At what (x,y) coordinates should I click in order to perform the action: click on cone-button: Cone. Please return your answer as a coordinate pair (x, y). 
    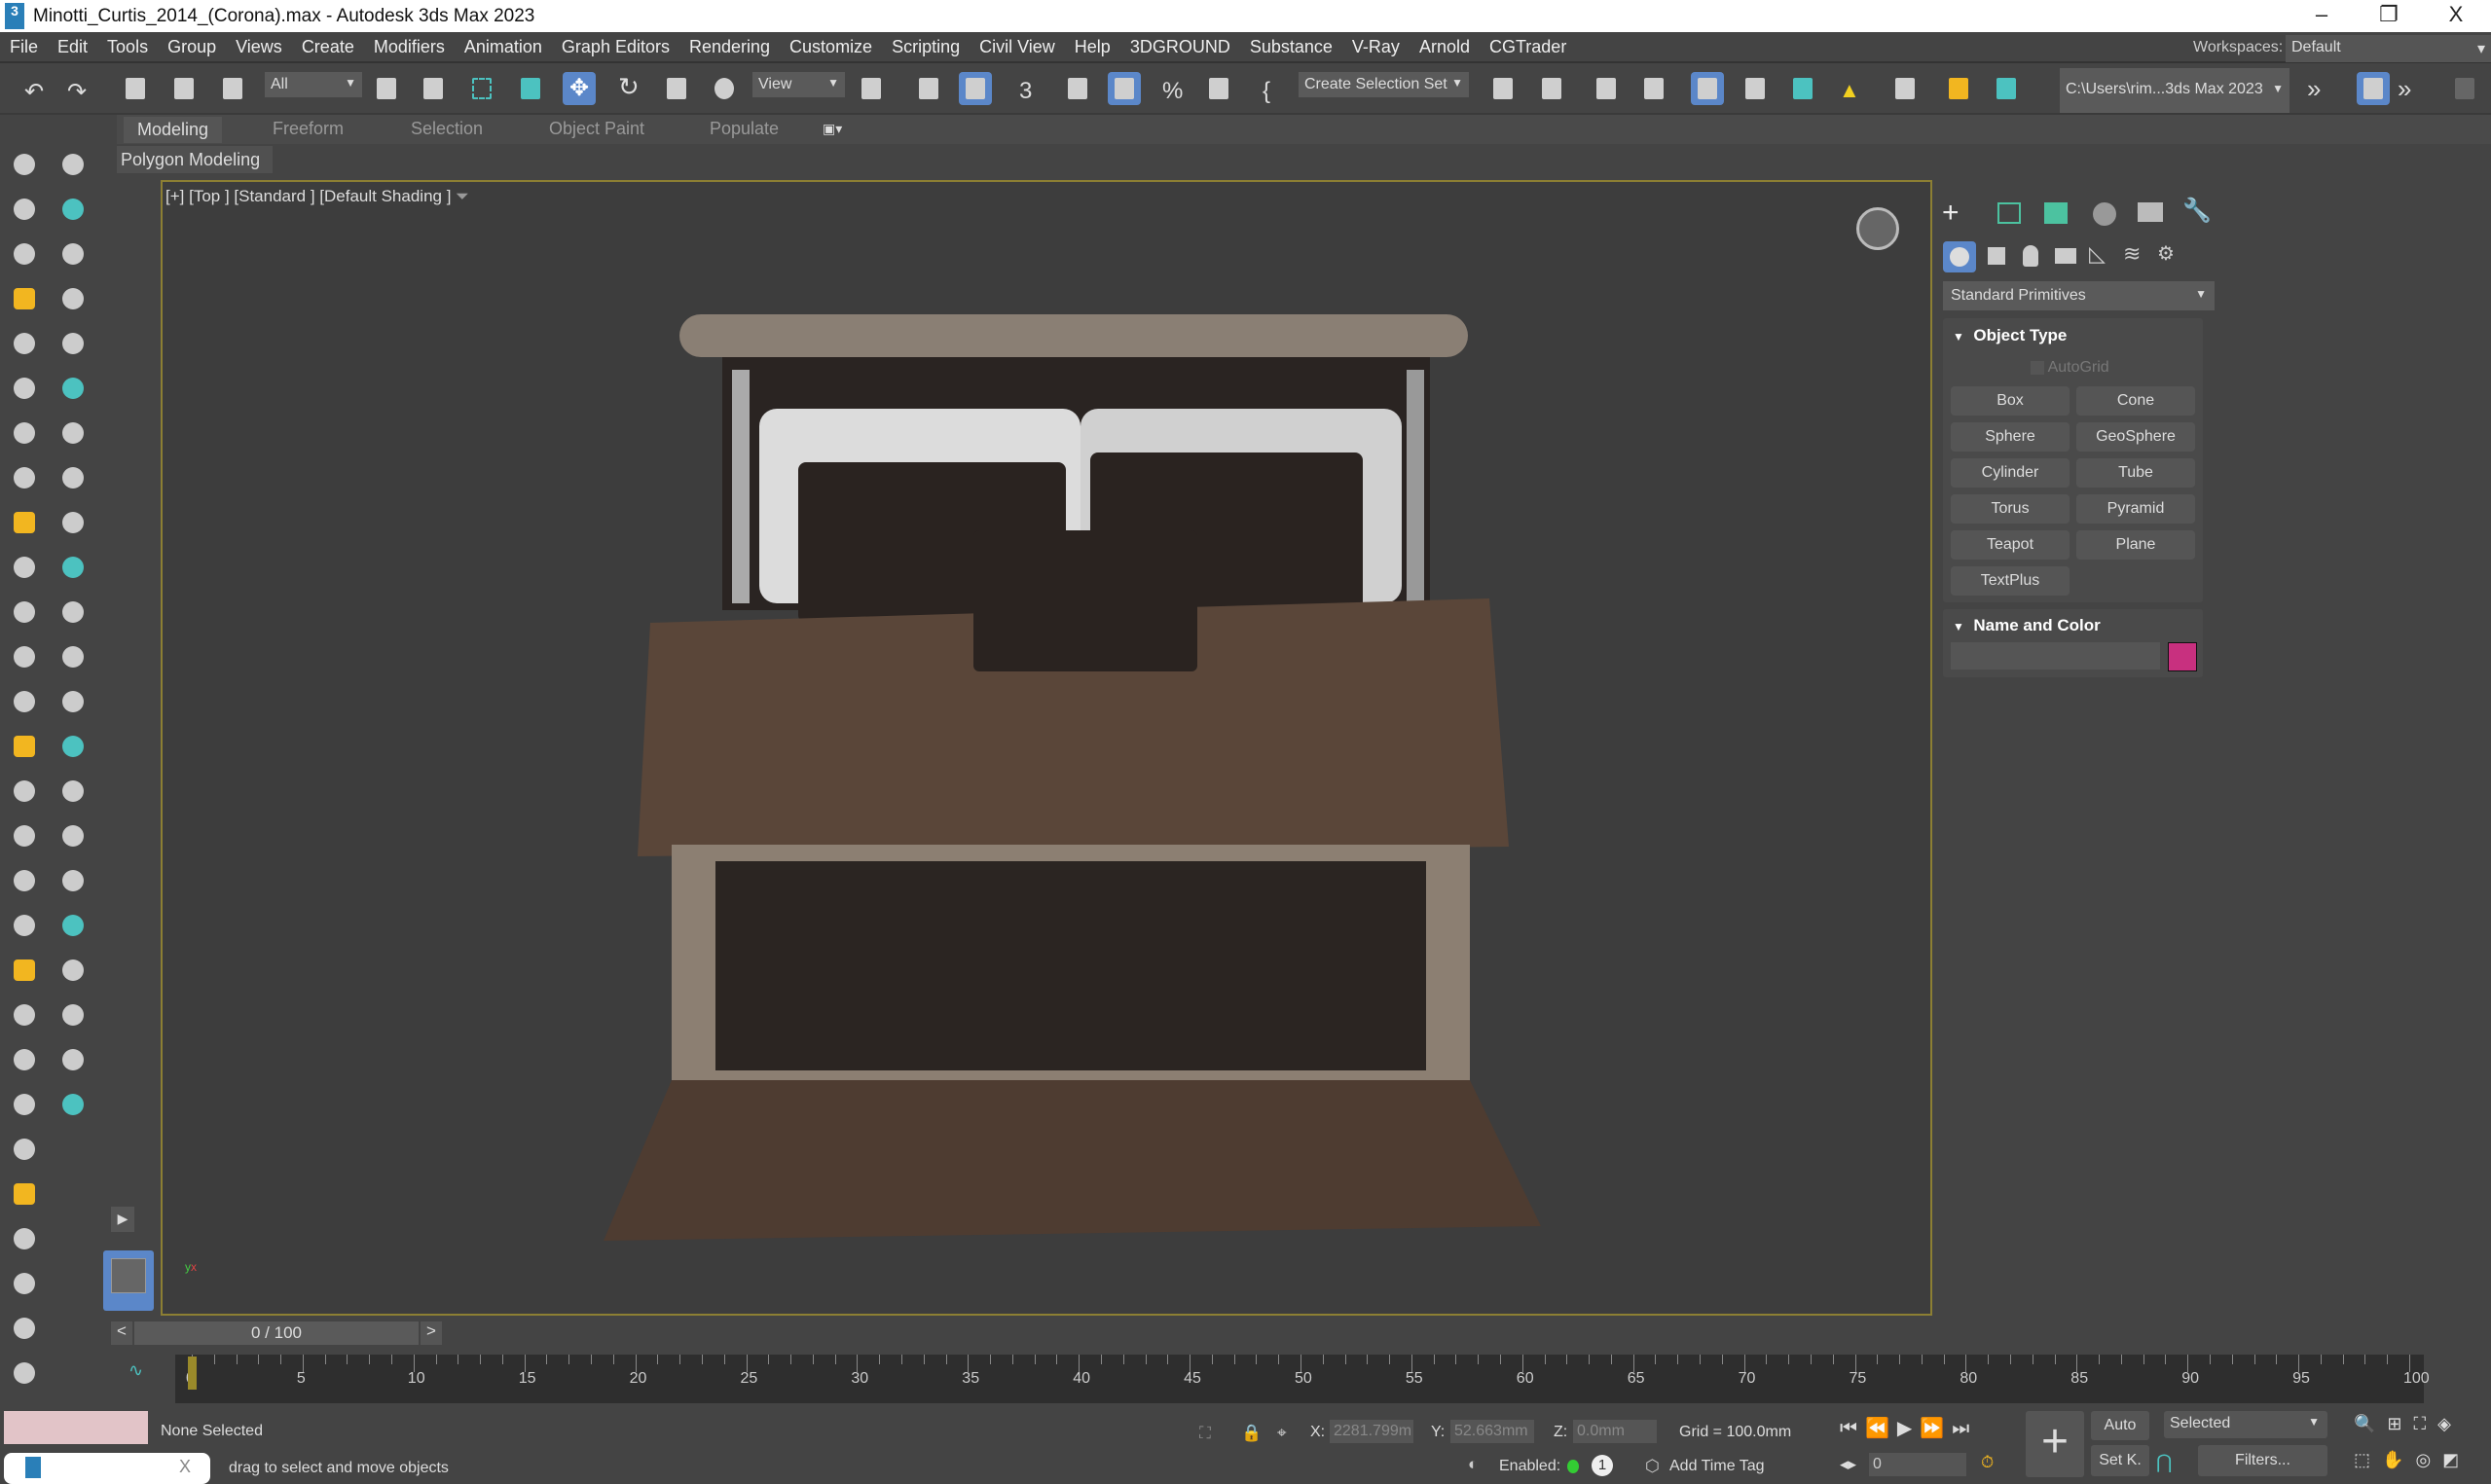
    Looking at the image, I should click on (2135, 401).